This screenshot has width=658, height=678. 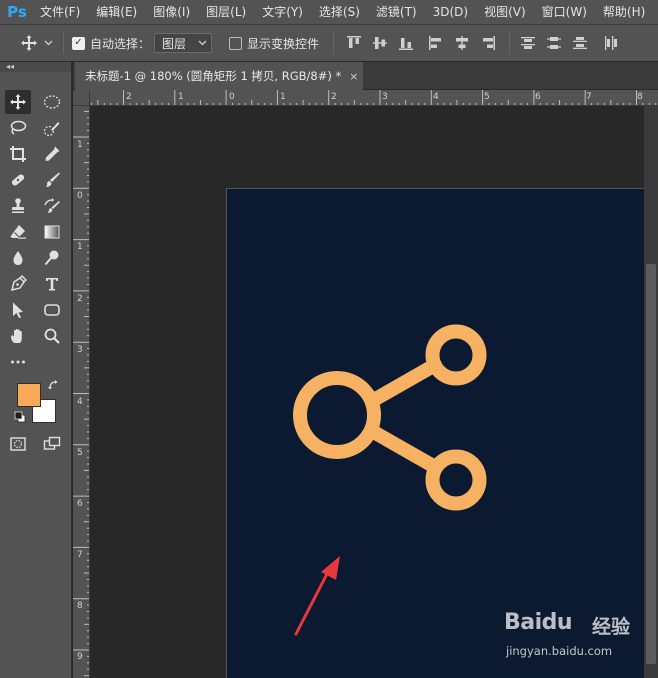 What do you see at coordinates (18, 362) in the screenshot?
I see `edit-toolbar-button` at bounding box center [18, 362].